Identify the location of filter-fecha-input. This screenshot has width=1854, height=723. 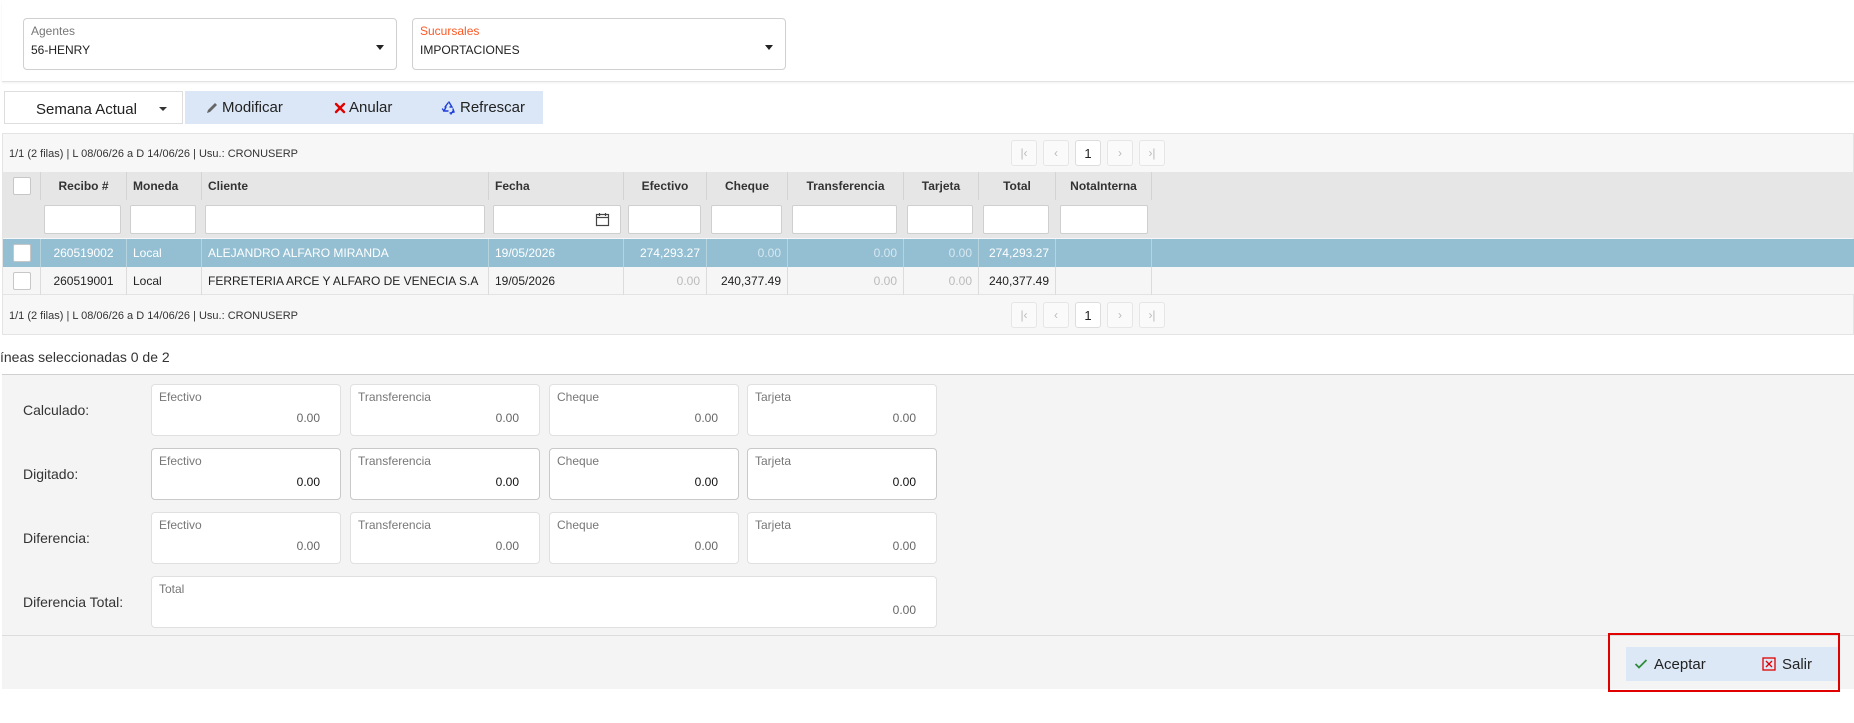
(557, 219).